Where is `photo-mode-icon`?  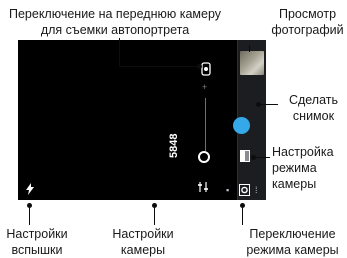 photo-mode-icon is located at coordinates (244, 190).